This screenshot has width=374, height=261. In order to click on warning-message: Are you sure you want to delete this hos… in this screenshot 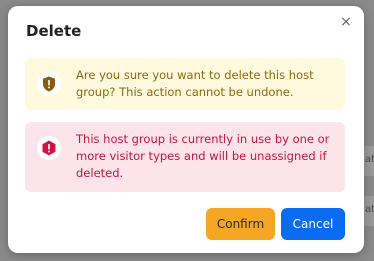, I will do `click(195, 83)`.